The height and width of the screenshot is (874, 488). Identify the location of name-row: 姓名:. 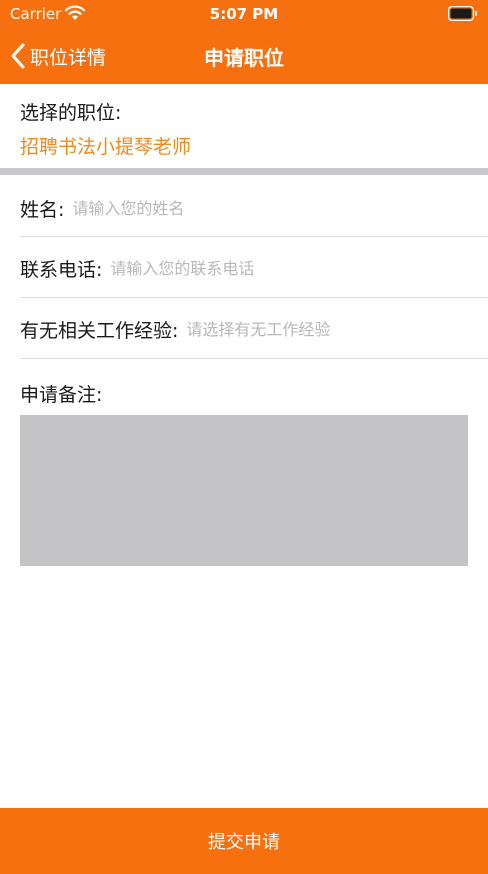
(244, 208).